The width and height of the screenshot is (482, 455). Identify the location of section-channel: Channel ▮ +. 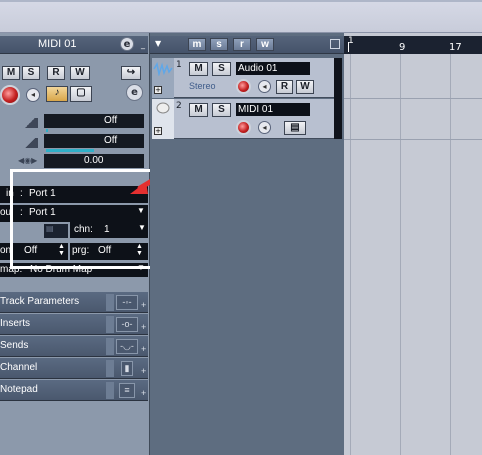
(74, 368).